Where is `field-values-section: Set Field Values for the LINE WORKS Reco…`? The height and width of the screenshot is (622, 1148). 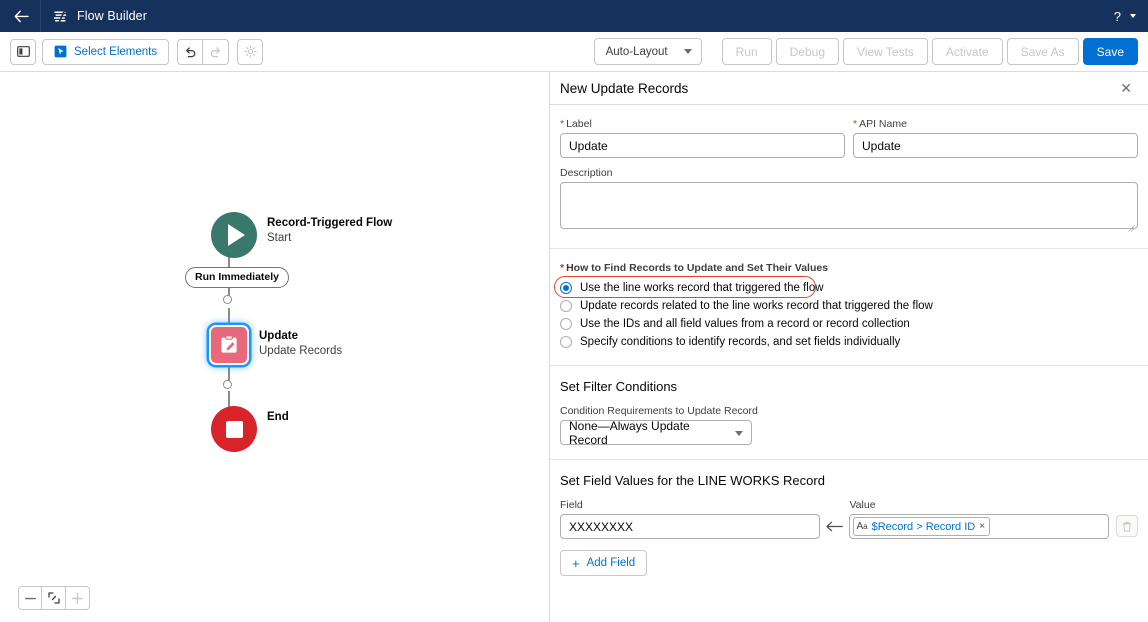 field-values-section: Set Field Values for the LINE WORKS Reco… is located at coordinates (849, 525).